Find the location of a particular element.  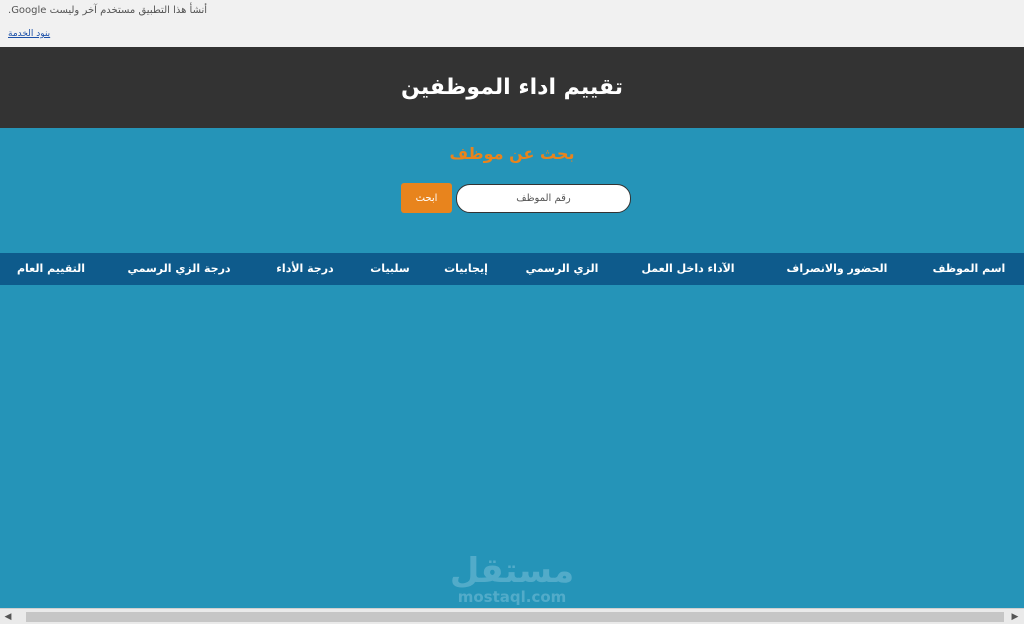

column-header: إيجابيات is located at coordinates (466, 268).